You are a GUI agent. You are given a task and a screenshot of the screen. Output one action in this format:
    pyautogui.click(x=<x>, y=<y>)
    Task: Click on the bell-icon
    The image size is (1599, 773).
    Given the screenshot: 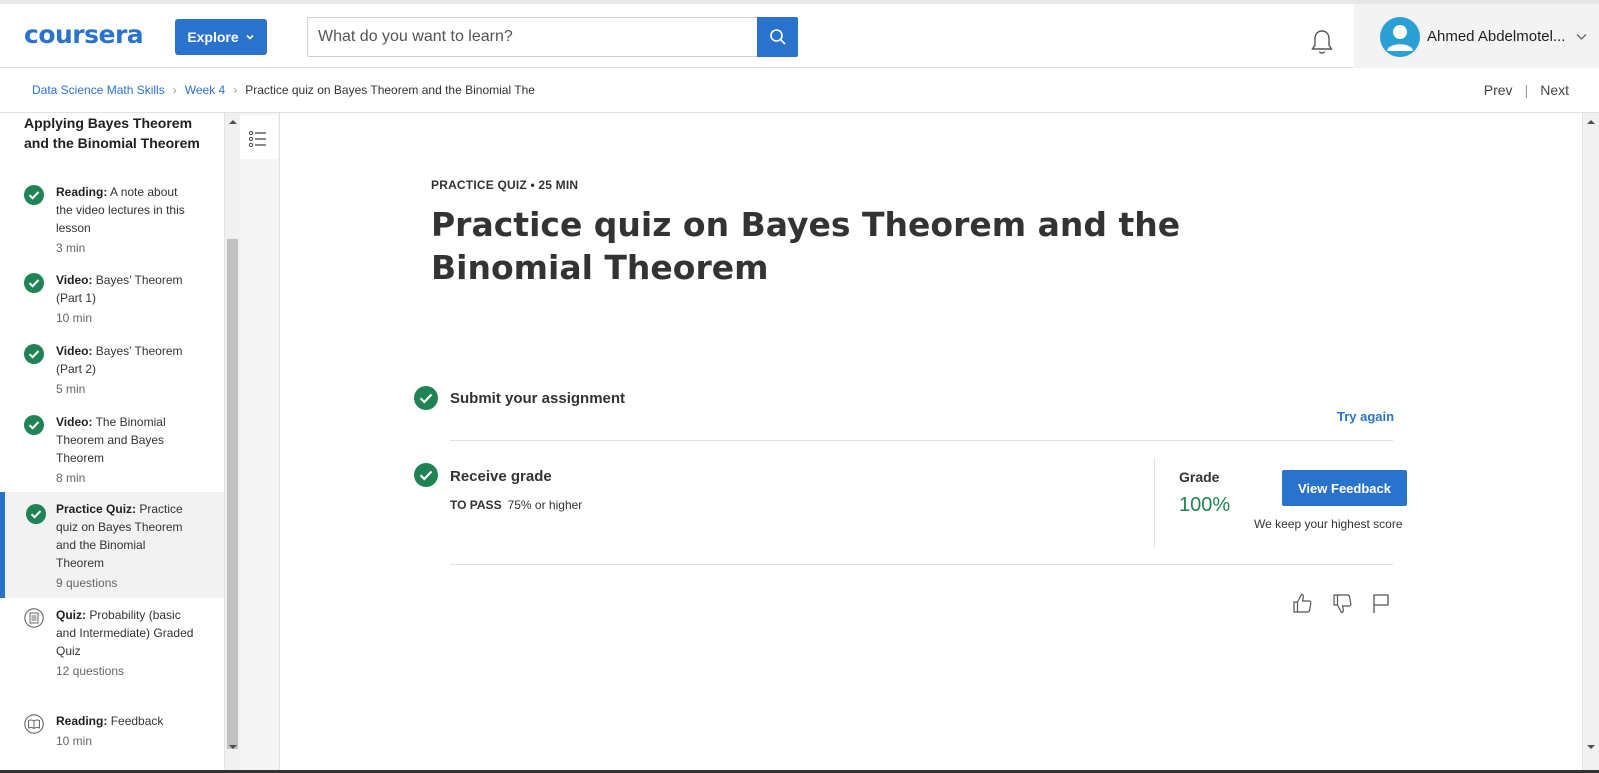 What is the action you would take?
    pyautogui.click(x=1322, y=42)
    